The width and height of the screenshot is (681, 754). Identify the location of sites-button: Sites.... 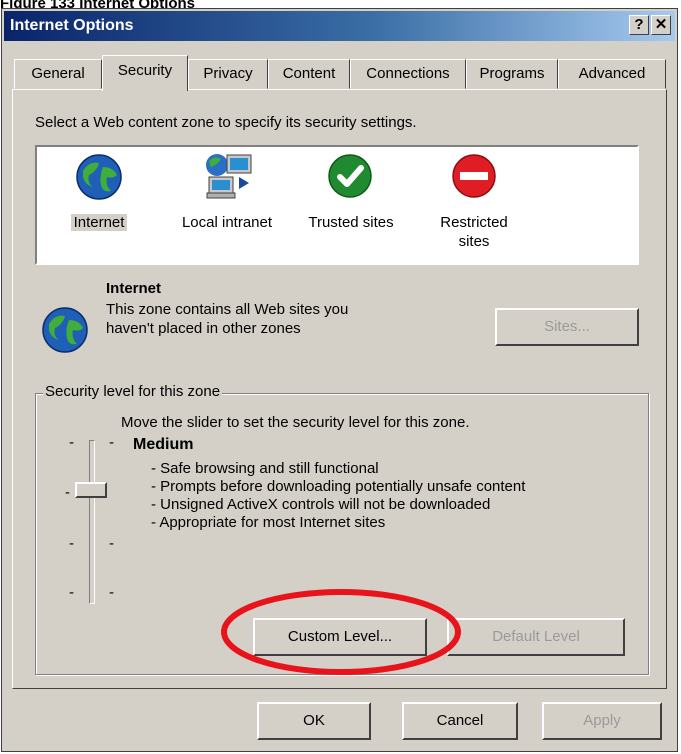
(567, 327).